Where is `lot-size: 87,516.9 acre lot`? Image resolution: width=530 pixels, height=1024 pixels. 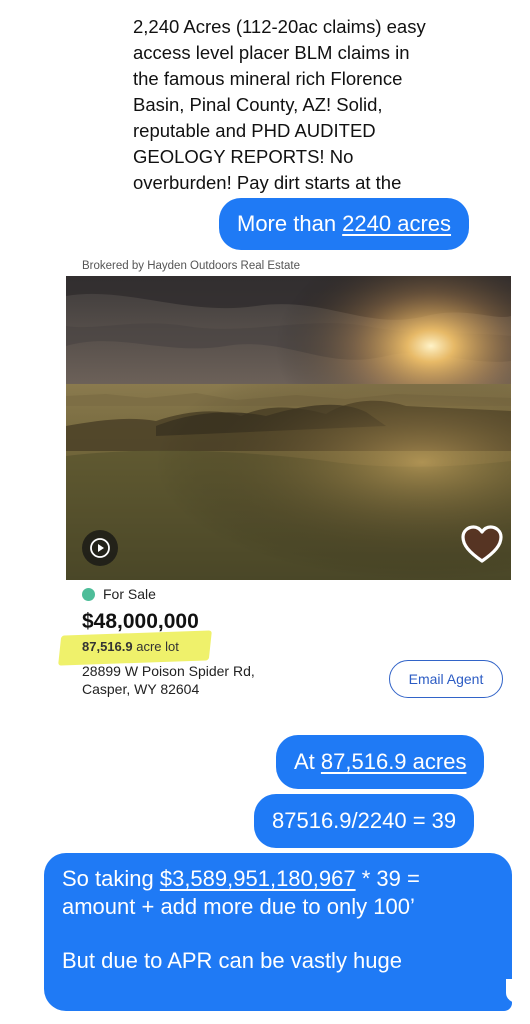
lot-size: 87,516.9 acre lot is located at coordinates (130, 646).